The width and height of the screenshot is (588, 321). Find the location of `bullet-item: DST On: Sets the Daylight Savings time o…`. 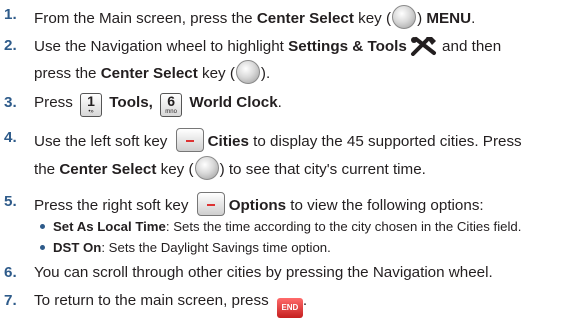

bullet-item: DST On: Sets the Daylight Savings time o… is located at coordinates (185, 247).